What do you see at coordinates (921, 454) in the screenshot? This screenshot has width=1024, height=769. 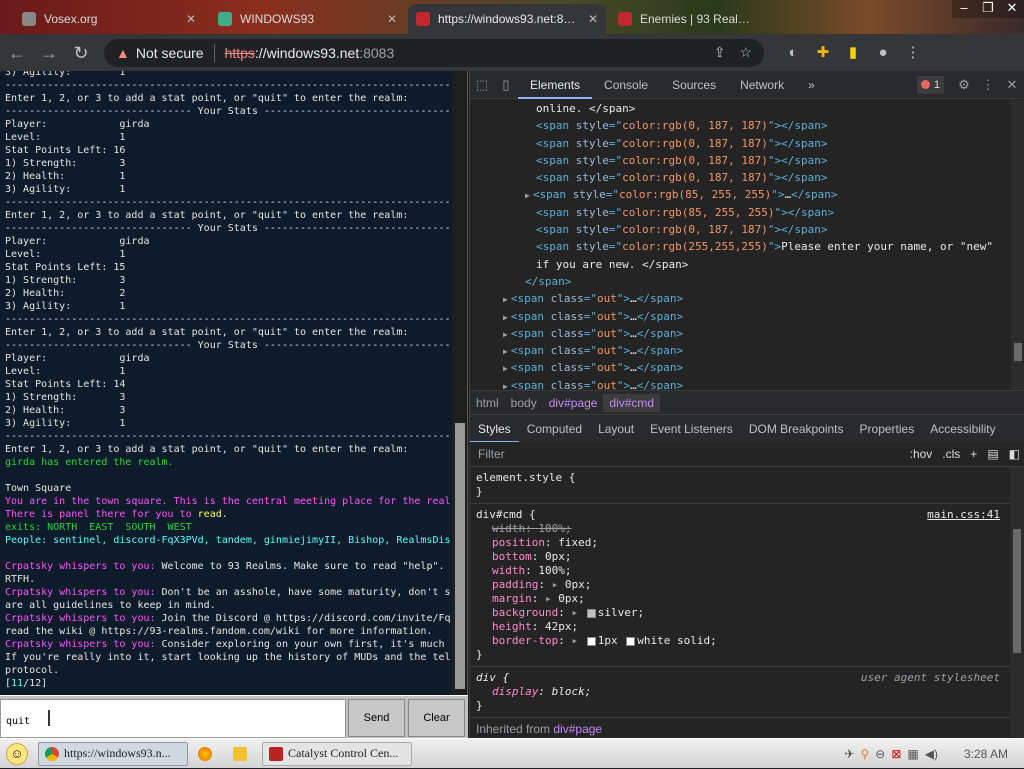 I see `hov-toggle: :hov` at bounding box center [921, 454].